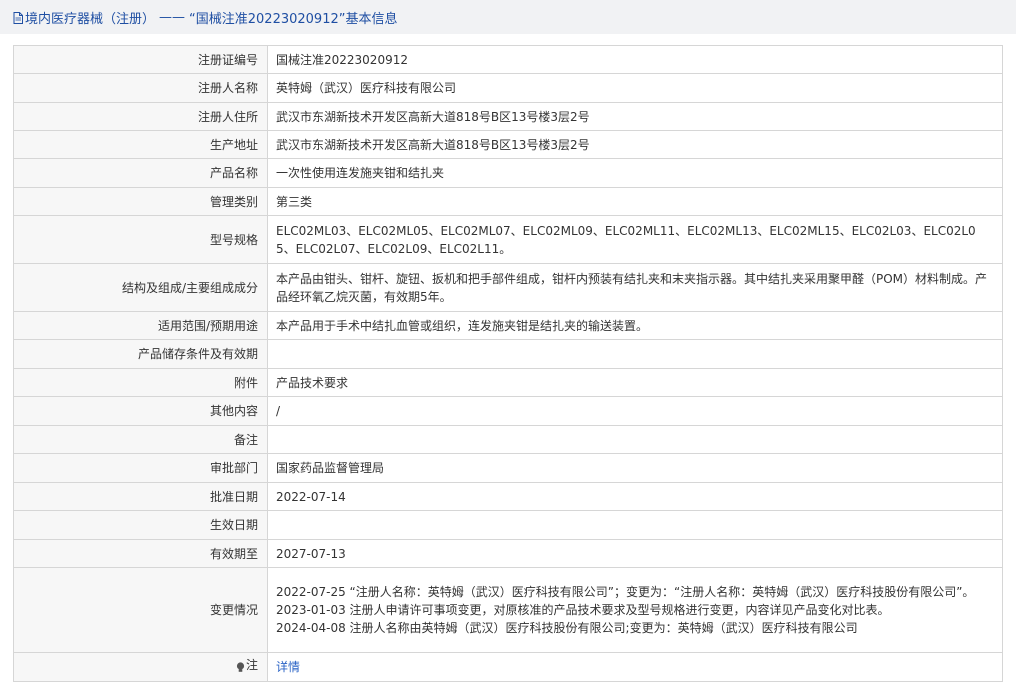  Describe the element at coordinates (635, 667) in the screenshot. I see `row-value-note: 详情` at that location.